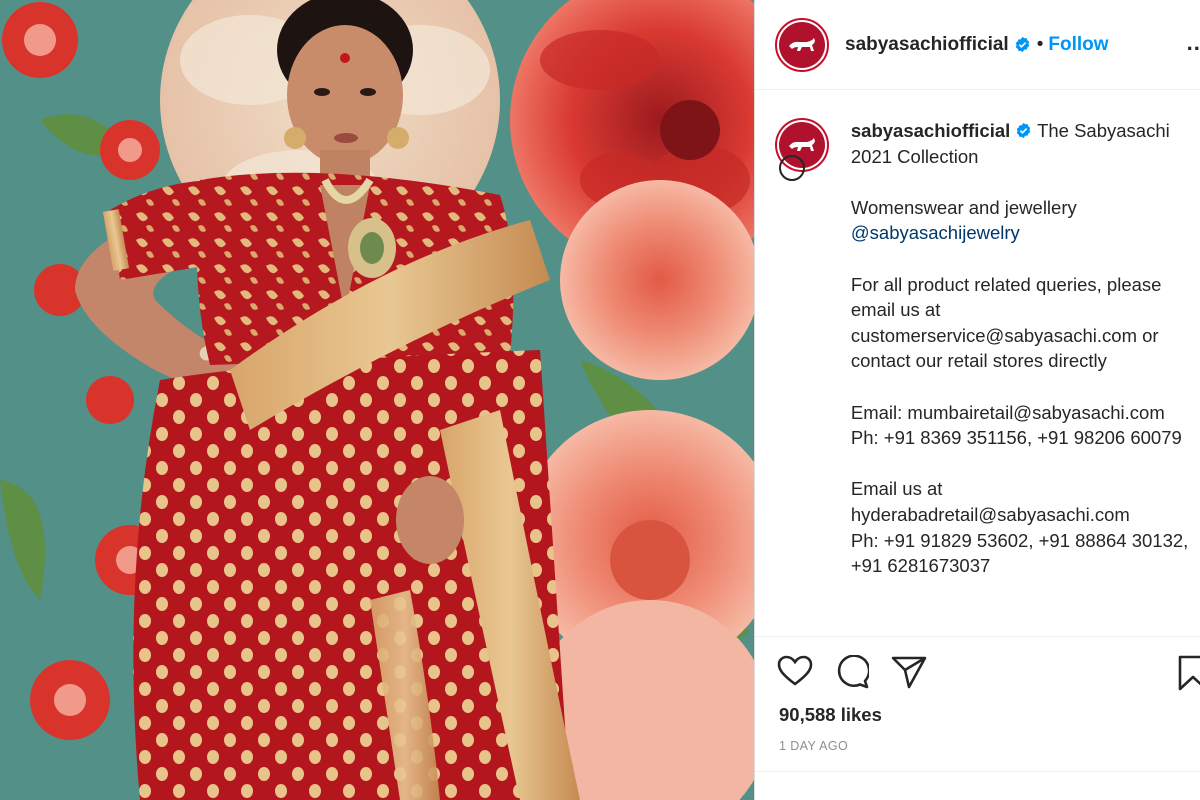 The image size is (1200, 800). Describe the element at coordinates (935, 232) in the screenshot. I see `caption-mention-link: @sabyasachijewelry` at that location.